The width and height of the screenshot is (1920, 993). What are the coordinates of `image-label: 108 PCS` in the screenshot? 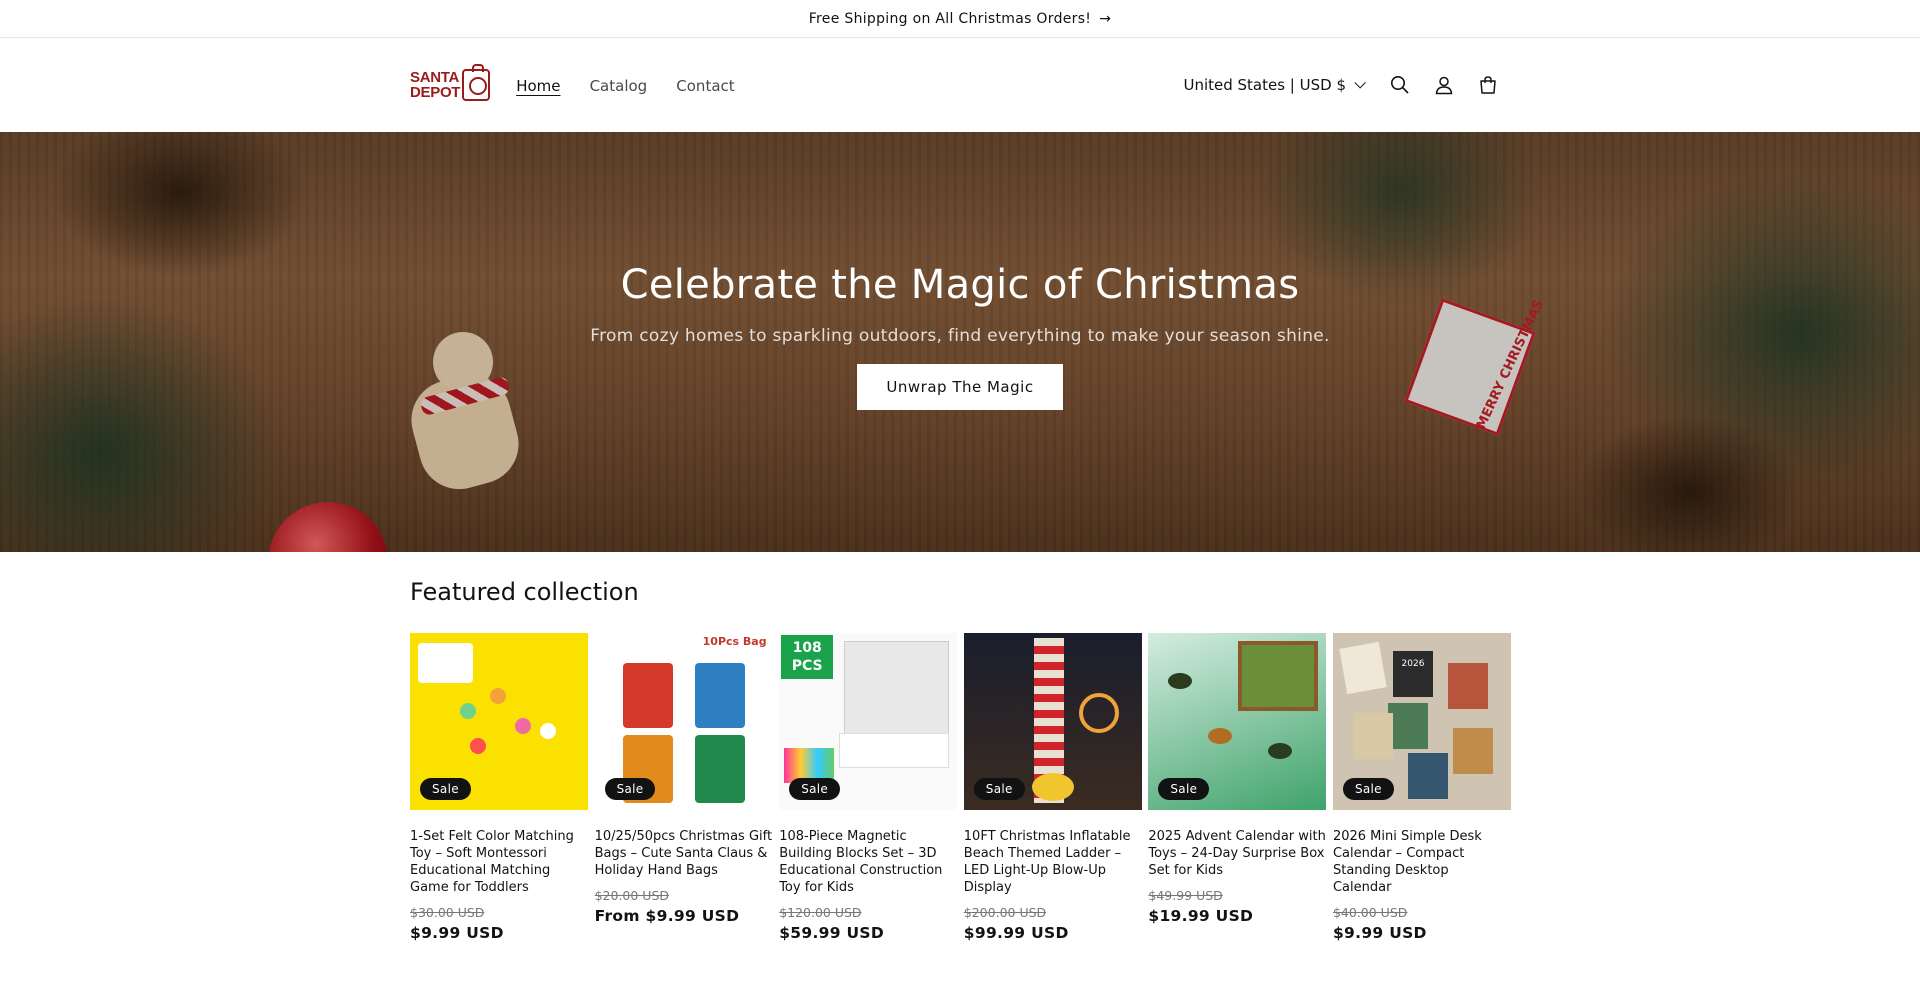 It's located at (807, 657).